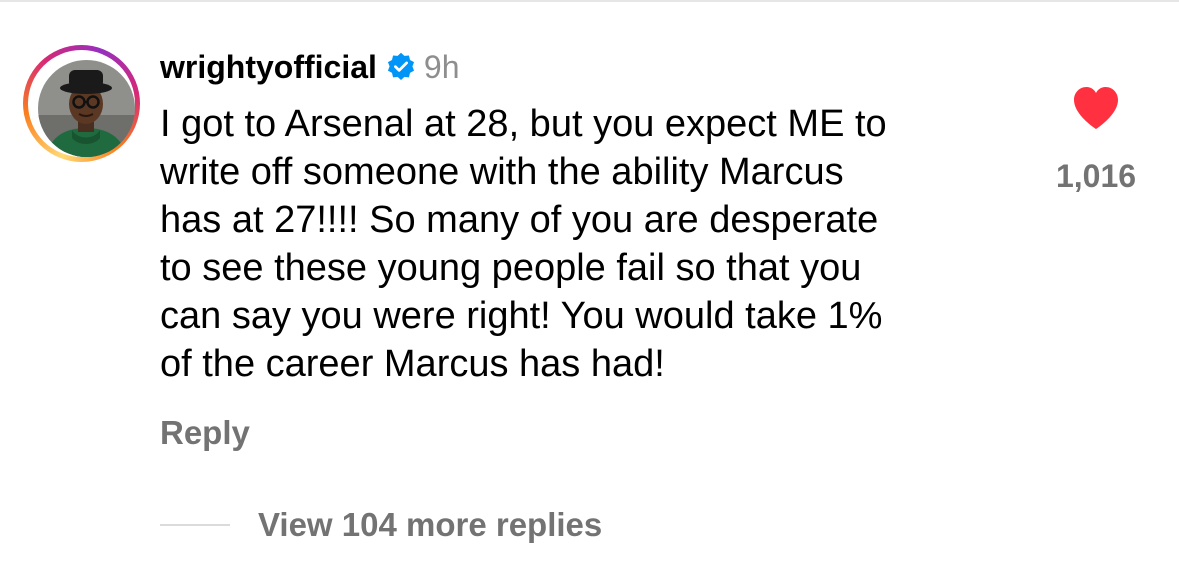 This screenshot has width=1179, height=568. Describe the element at coordinates (195, 525) in the screenshot. I see `replies-divider` at that location.